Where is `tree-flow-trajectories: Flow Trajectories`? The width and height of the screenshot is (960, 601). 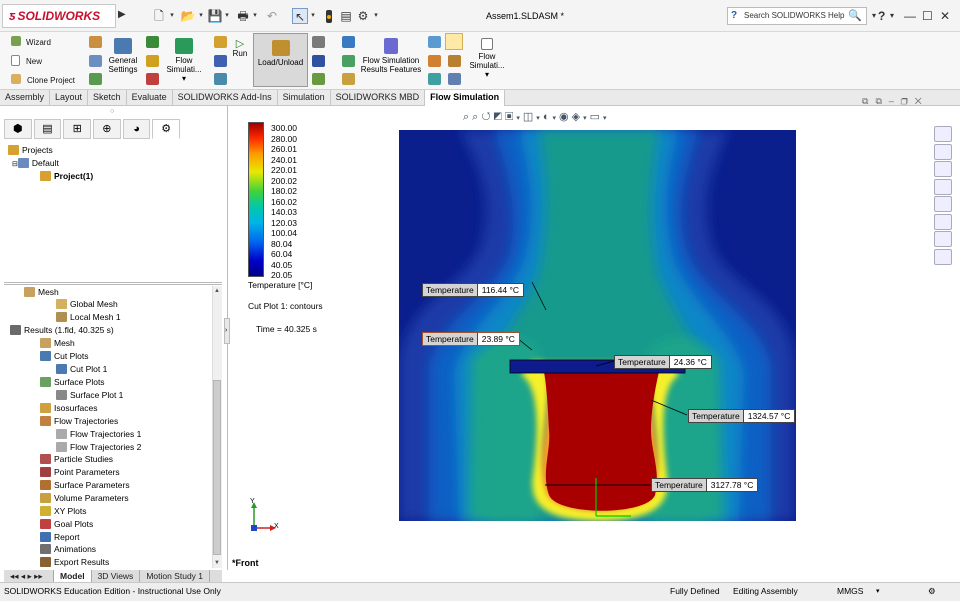 tree-flow-trajectories: Flow Trajectories is located at coordinates (79, 421).